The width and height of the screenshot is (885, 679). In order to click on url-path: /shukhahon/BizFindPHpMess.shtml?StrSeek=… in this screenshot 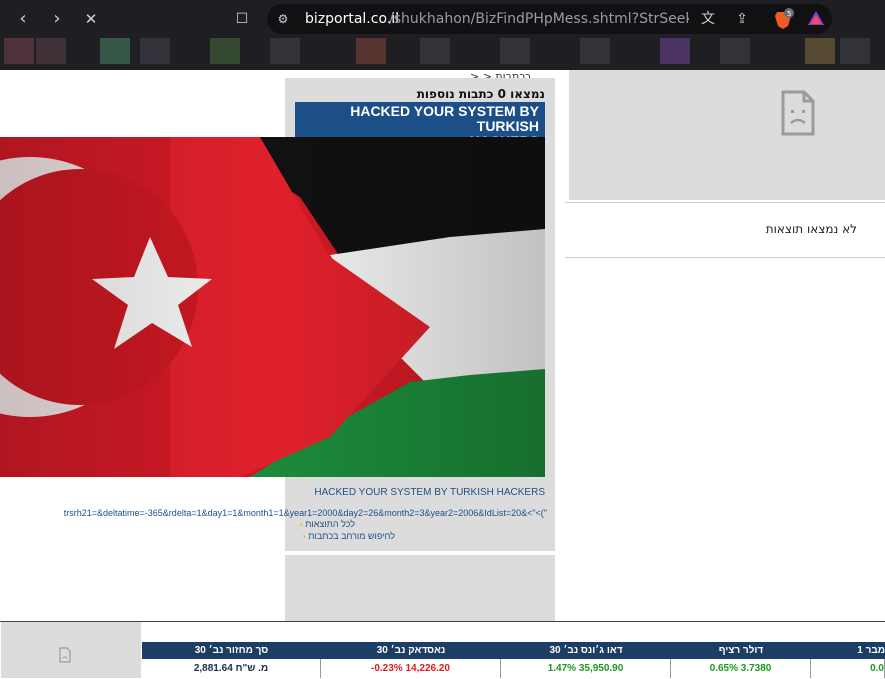, I will do `click(539, 19)`.